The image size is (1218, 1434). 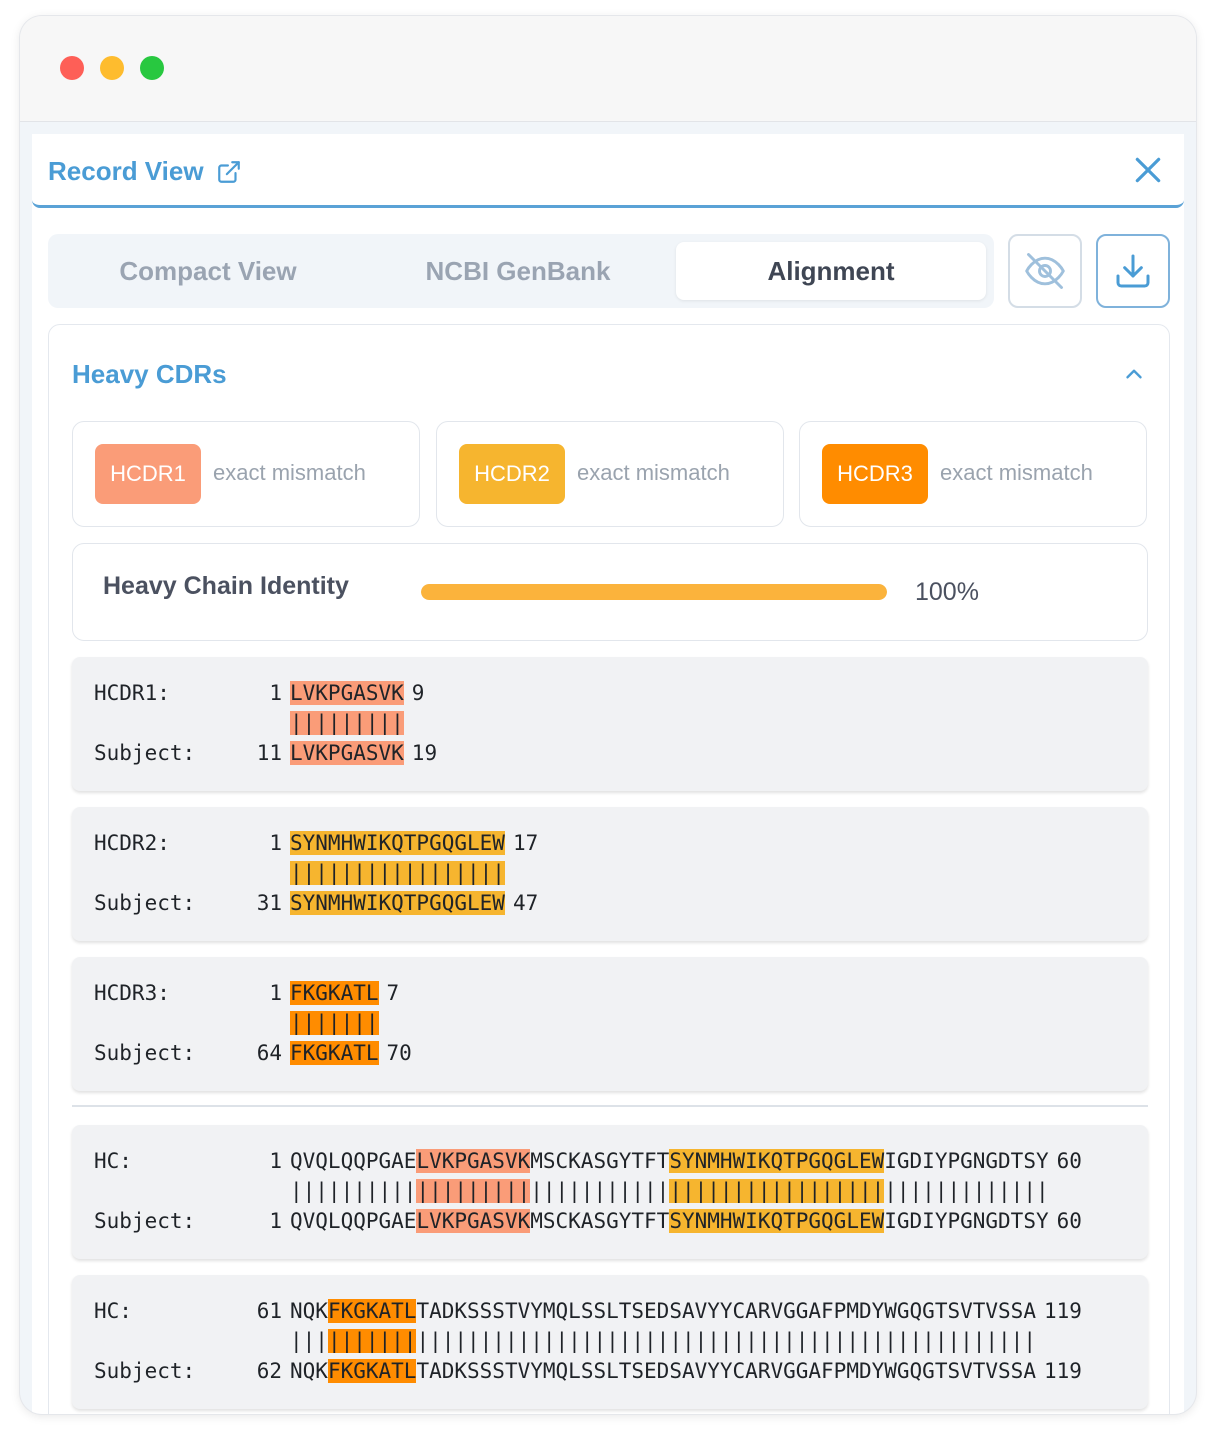 I want to click on tab-ncbi-genbank: NCBI GenBank, so click(x=518, y=271).